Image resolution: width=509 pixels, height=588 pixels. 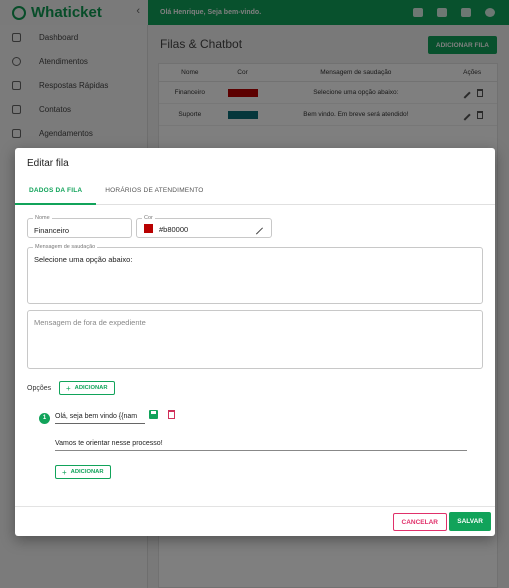 I want to click on trash-icon, so click(x=171, y=414).